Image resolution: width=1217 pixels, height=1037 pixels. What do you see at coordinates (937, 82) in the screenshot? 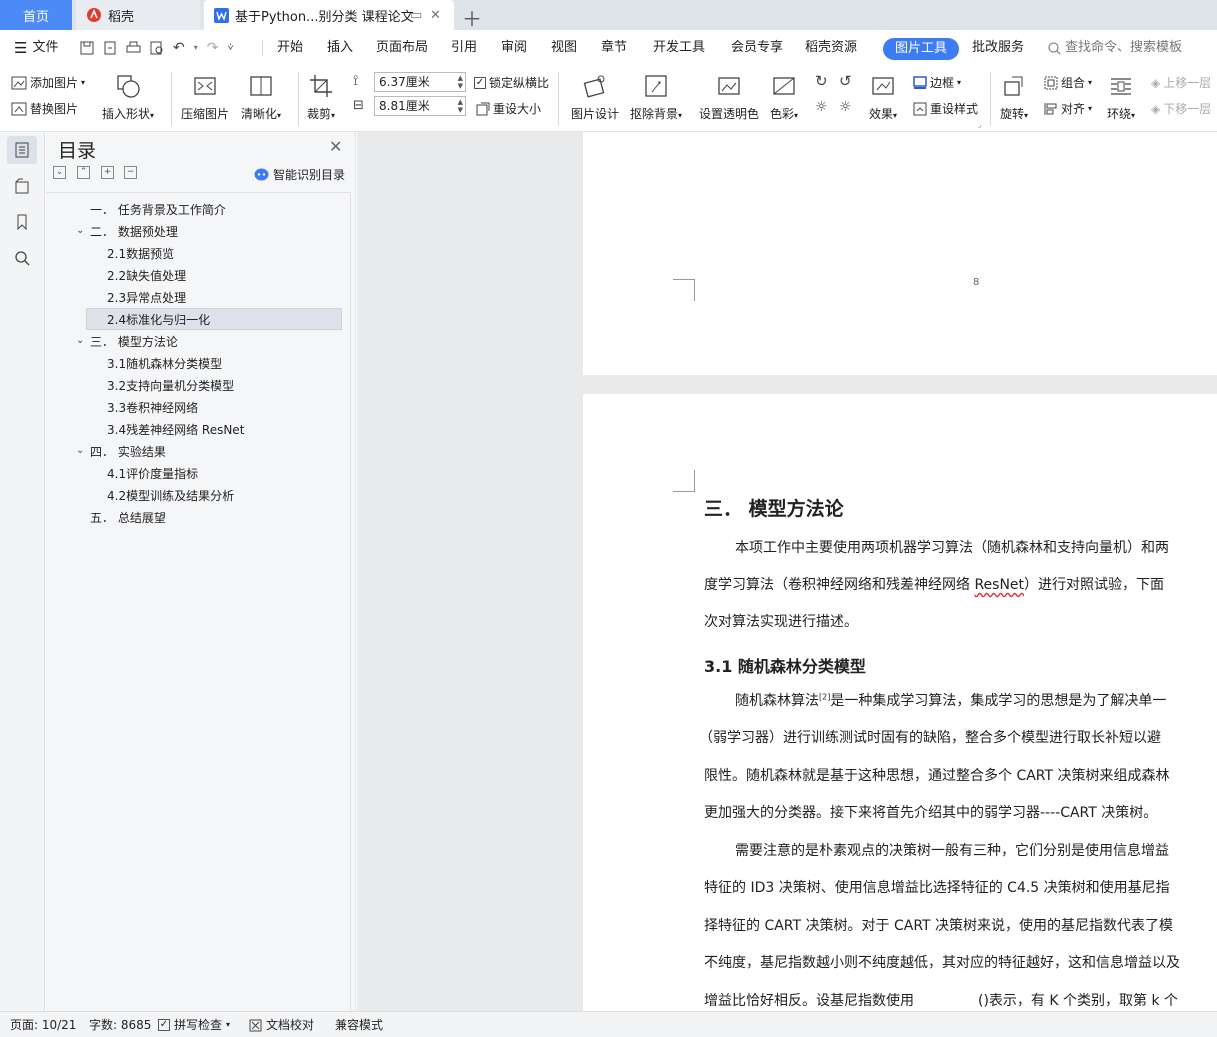
I see `border-button: 边框 ▾` at bounding box center [937, 82].